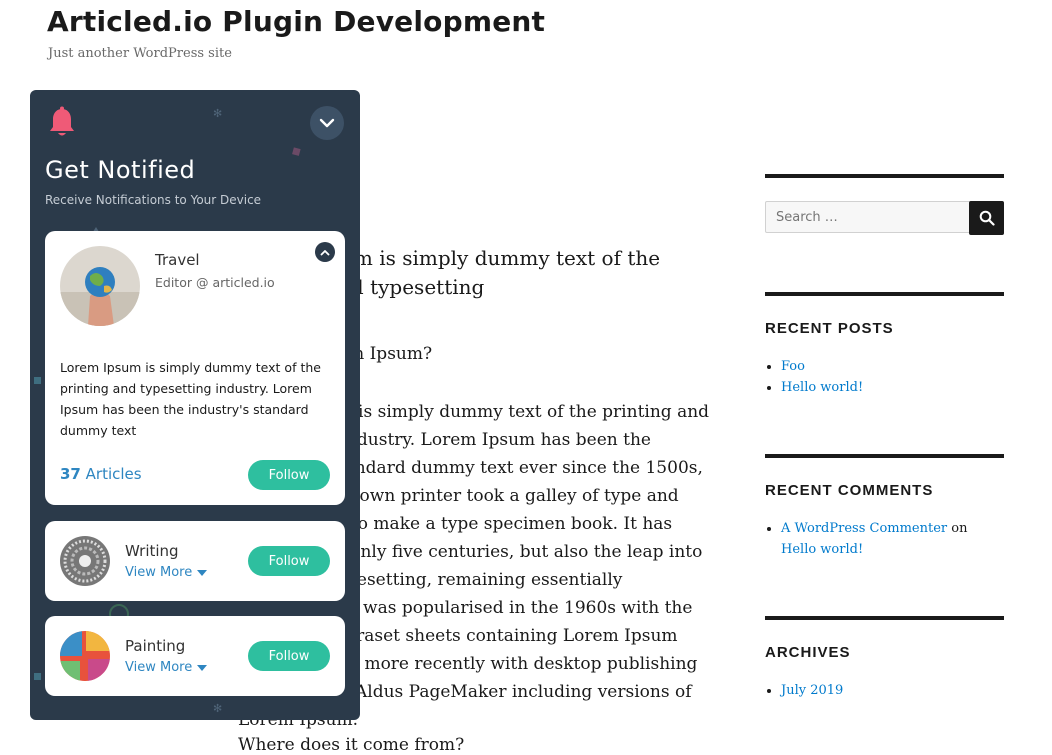 This screenshot has height=755, width=1052. I want to click on panel-subtitle: Receive Notifications to Your Device, so click(153, 200).